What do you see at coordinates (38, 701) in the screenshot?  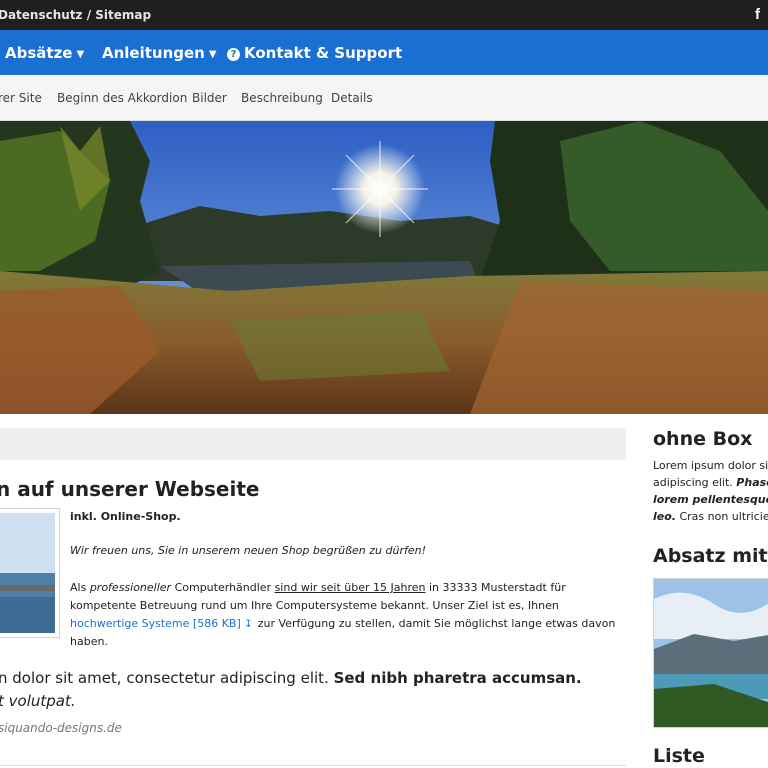 I see `text-italic: t volutpat.` at bounding box center [38, 701].